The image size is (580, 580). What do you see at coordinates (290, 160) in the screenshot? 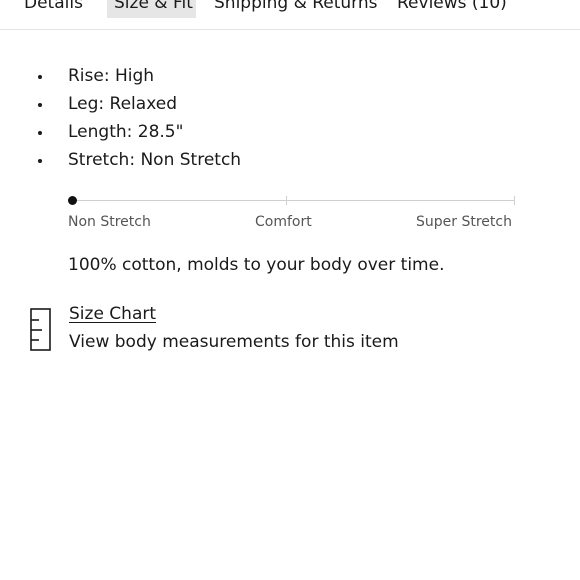
I see `spec-item-stretch: Stretch: Non Stretch` at bounding box center [290, 160].